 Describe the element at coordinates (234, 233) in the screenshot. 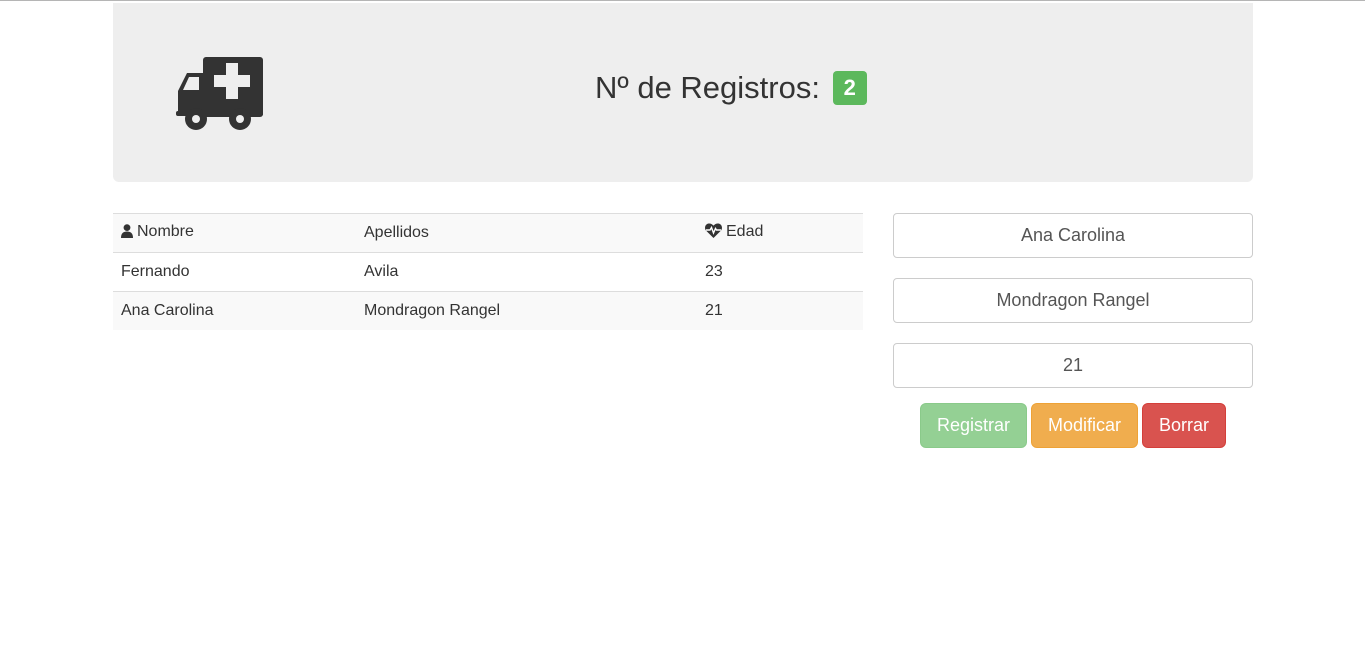

I see `column-header-nombre: Nombre` at that location.